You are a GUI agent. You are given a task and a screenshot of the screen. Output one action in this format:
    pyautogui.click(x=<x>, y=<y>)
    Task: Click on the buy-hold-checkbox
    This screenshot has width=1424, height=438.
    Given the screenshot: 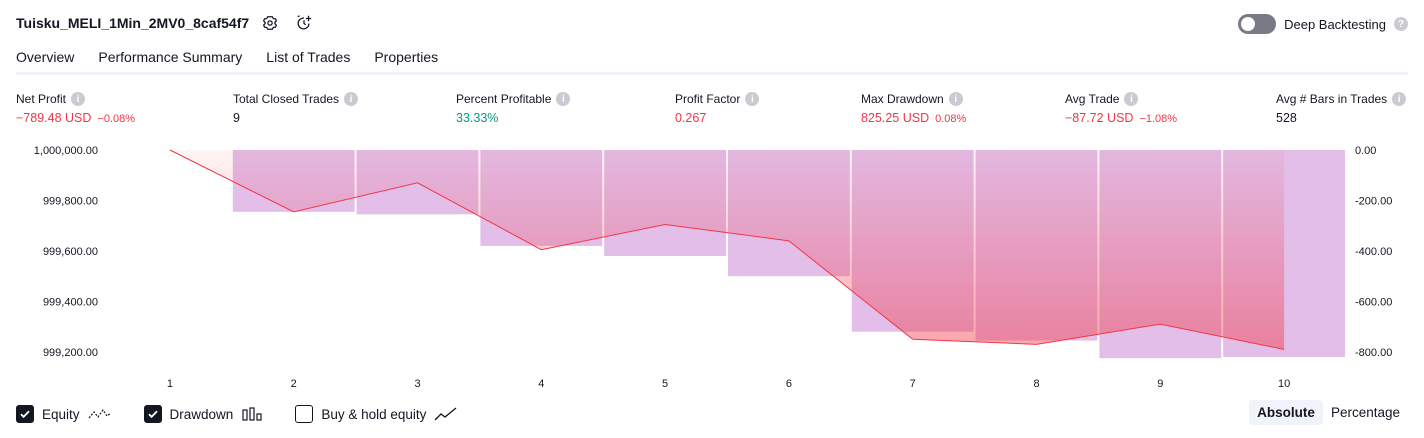 What is the action you would take?
    pyautogui.click(x=304, y=414)
    